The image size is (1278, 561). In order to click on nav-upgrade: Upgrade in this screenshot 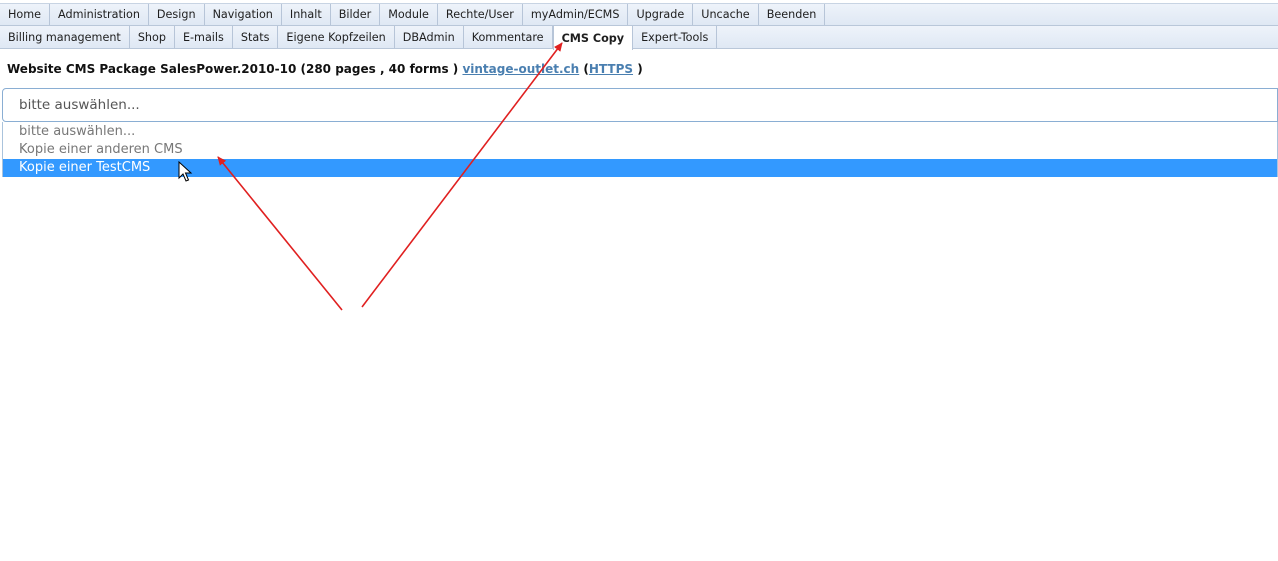, I will do `click(661, 14)`.